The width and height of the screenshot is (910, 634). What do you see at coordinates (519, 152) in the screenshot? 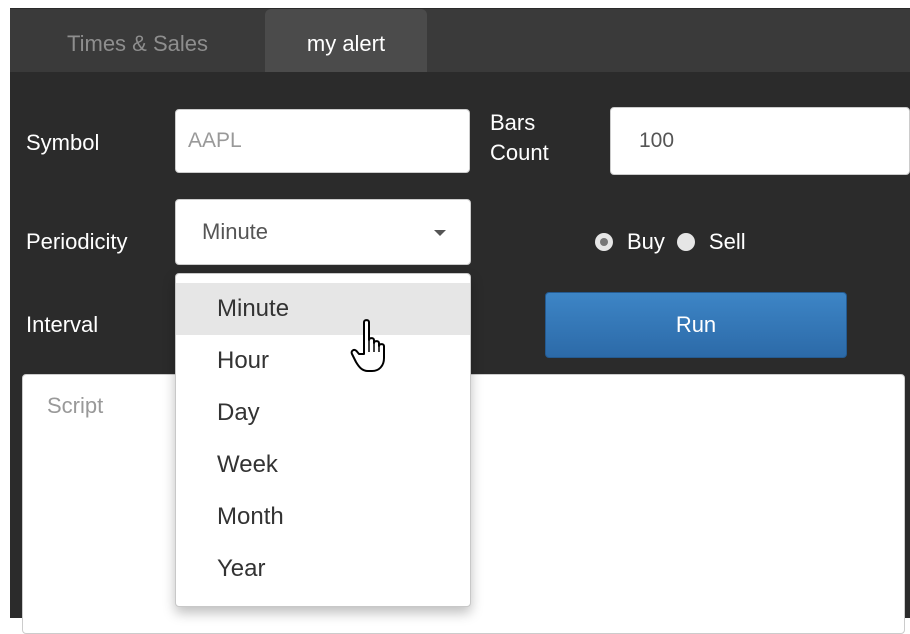
I see `bars-count-label-line2: Count` at bounding box center [519, 152].